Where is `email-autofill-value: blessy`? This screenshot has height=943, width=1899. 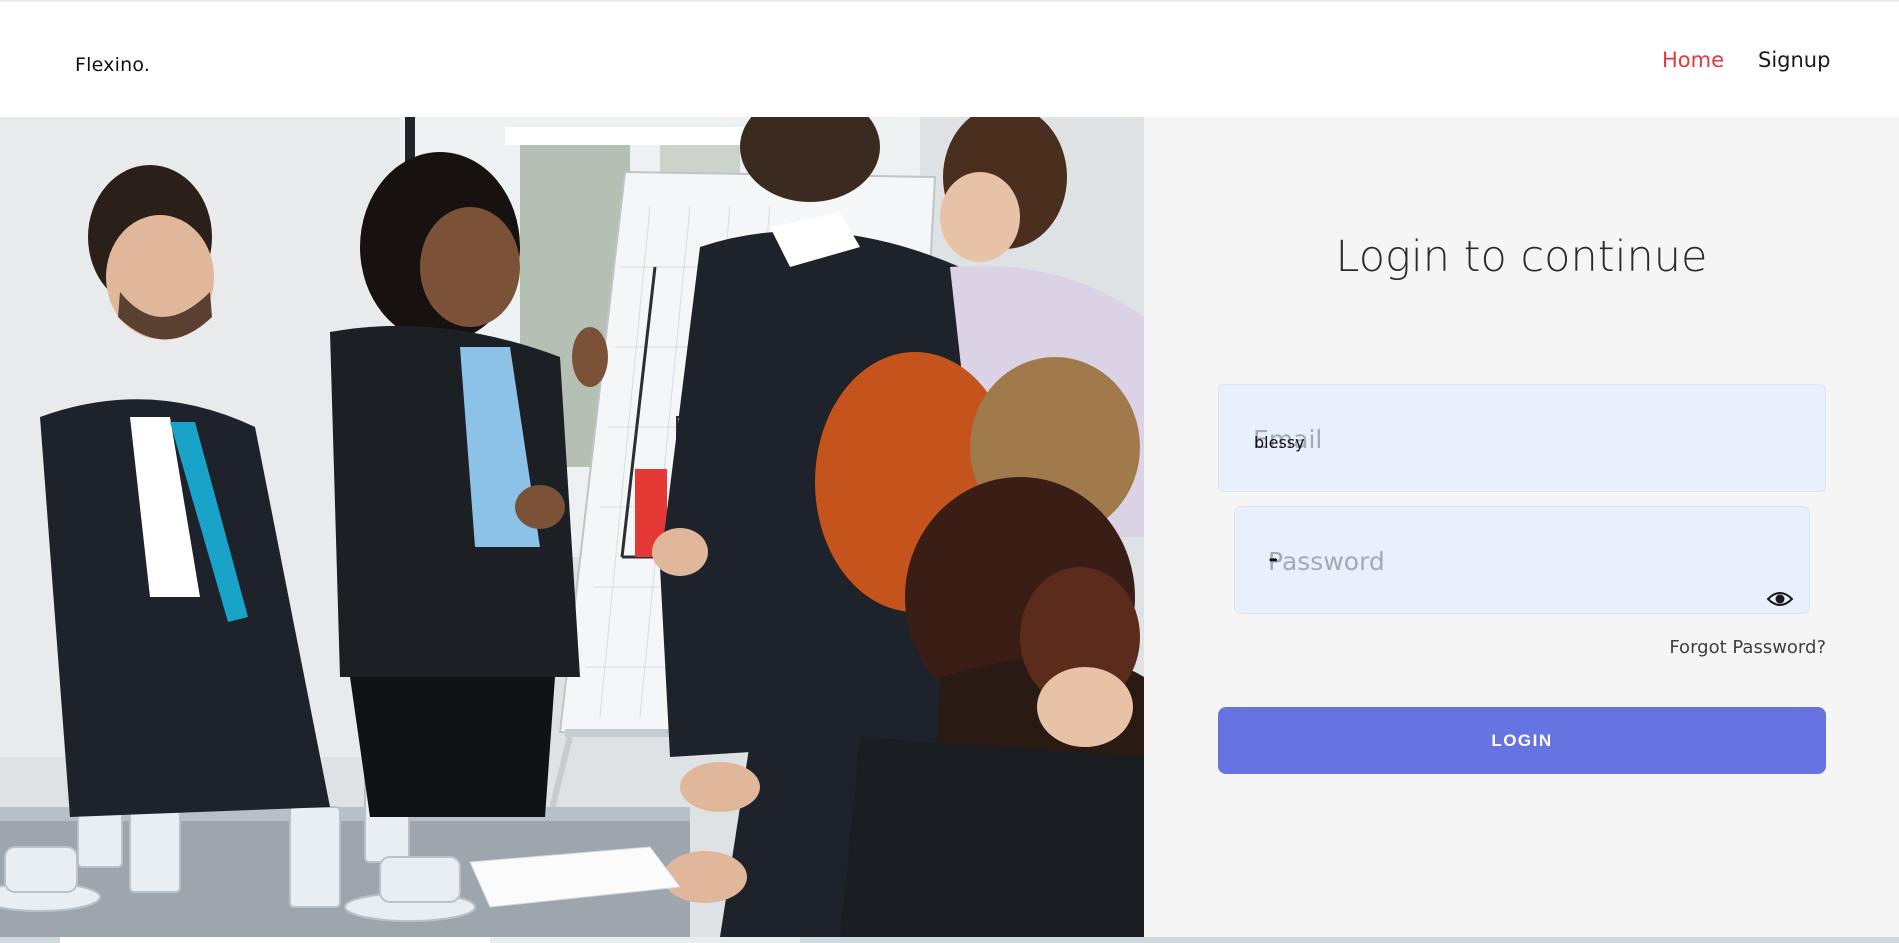 email-autofill-value: blessy is located at coordinates (1279, 442).